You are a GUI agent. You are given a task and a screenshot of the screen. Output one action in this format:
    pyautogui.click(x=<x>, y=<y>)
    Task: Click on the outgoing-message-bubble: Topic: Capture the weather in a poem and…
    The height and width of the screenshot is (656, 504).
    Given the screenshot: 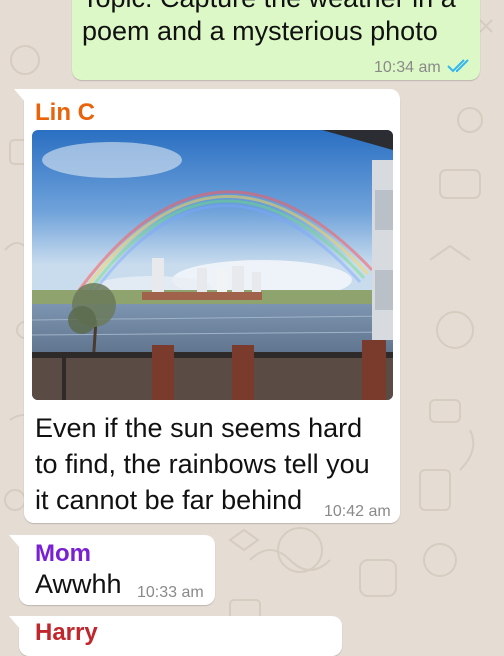 What is the action you would take?
    pyautogui.click(x=276, y=40)
    